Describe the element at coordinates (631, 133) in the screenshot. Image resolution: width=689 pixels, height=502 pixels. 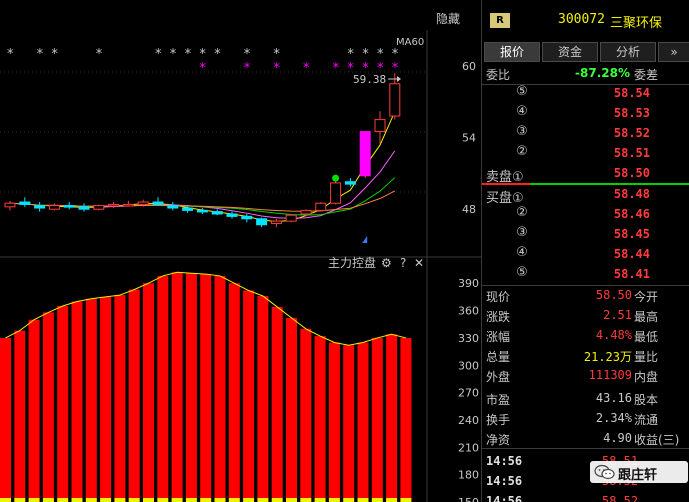
I see `sell_book-price: 58.52` at that location.